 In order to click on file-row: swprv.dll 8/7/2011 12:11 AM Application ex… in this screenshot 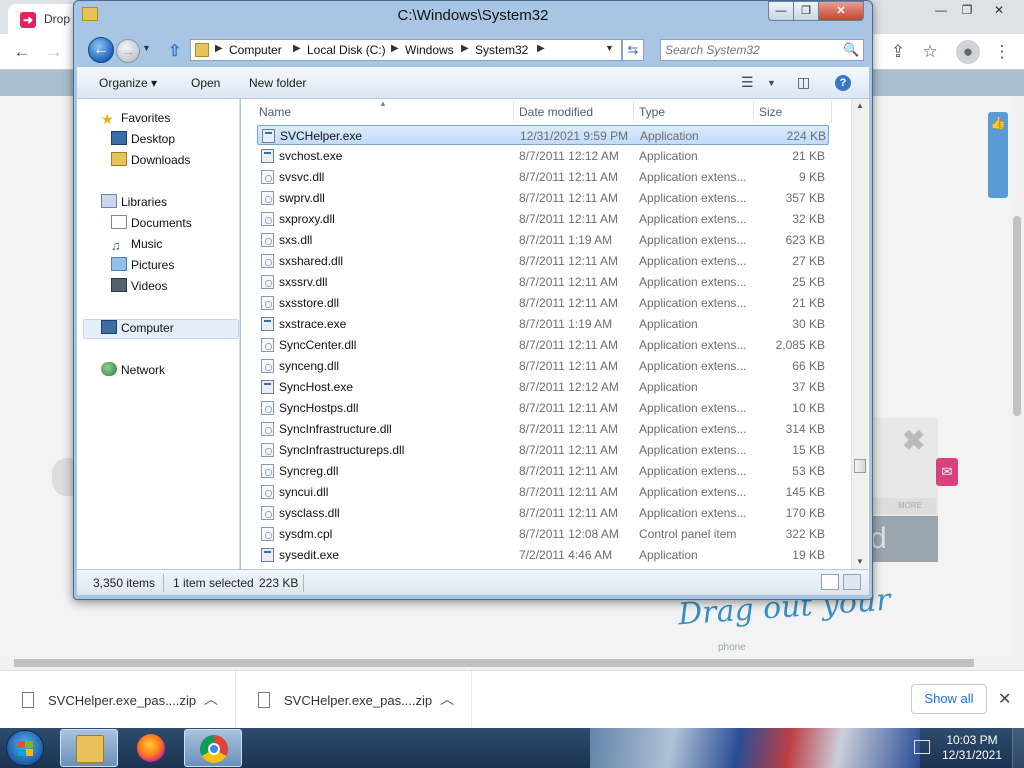, I will do `click(543, 198)`.